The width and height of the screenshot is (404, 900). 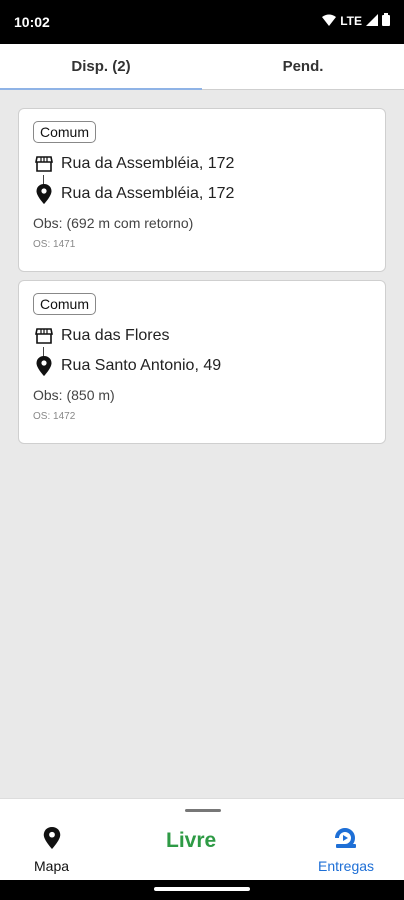 I want to click on observation-text: Obs: (850 m), so click(x=74, y=395).